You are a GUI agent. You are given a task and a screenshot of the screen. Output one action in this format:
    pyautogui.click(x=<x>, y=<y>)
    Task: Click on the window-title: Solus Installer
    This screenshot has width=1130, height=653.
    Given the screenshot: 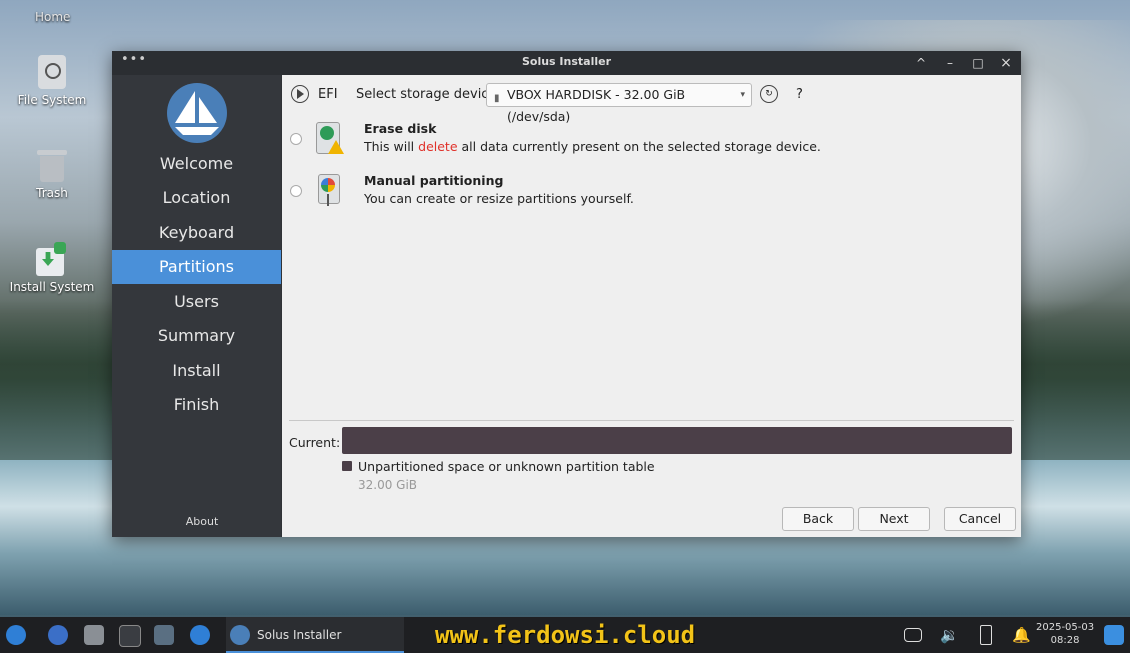 What is the action you would take?
    pyautogui.click(x=566, y=61)
    